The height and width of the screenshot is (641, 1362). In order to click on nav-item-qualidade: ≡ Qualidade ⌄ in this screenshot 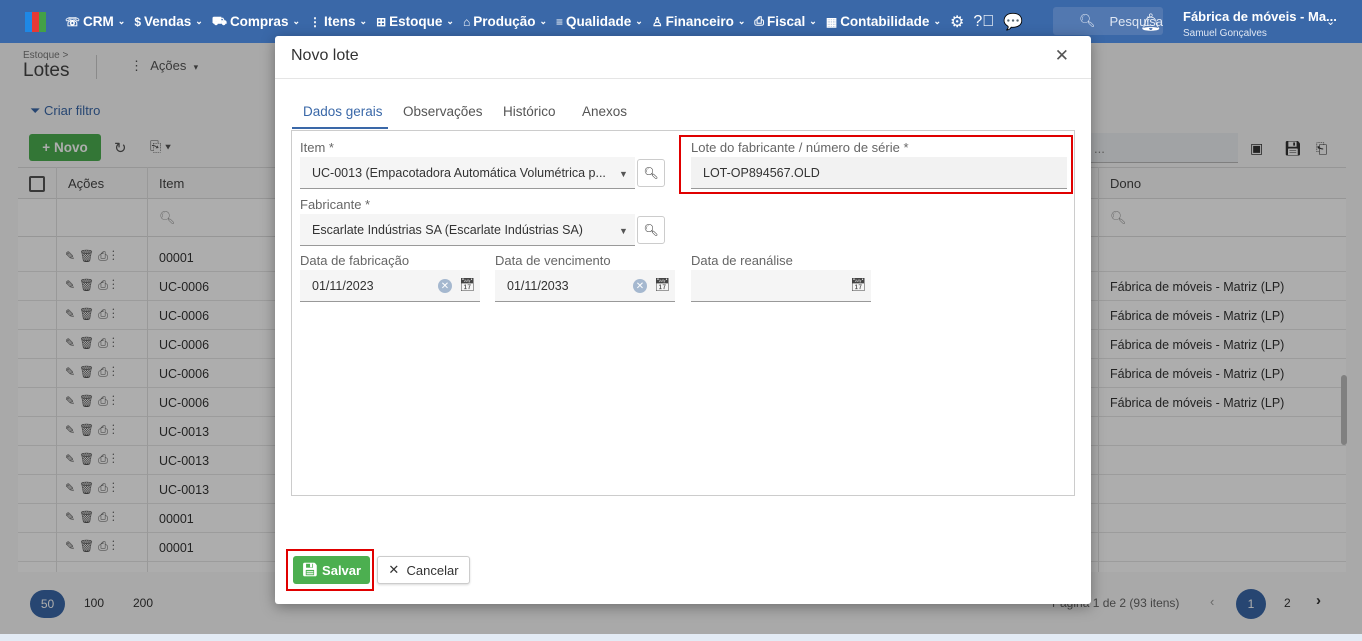, I will do `click(599, 21)`.